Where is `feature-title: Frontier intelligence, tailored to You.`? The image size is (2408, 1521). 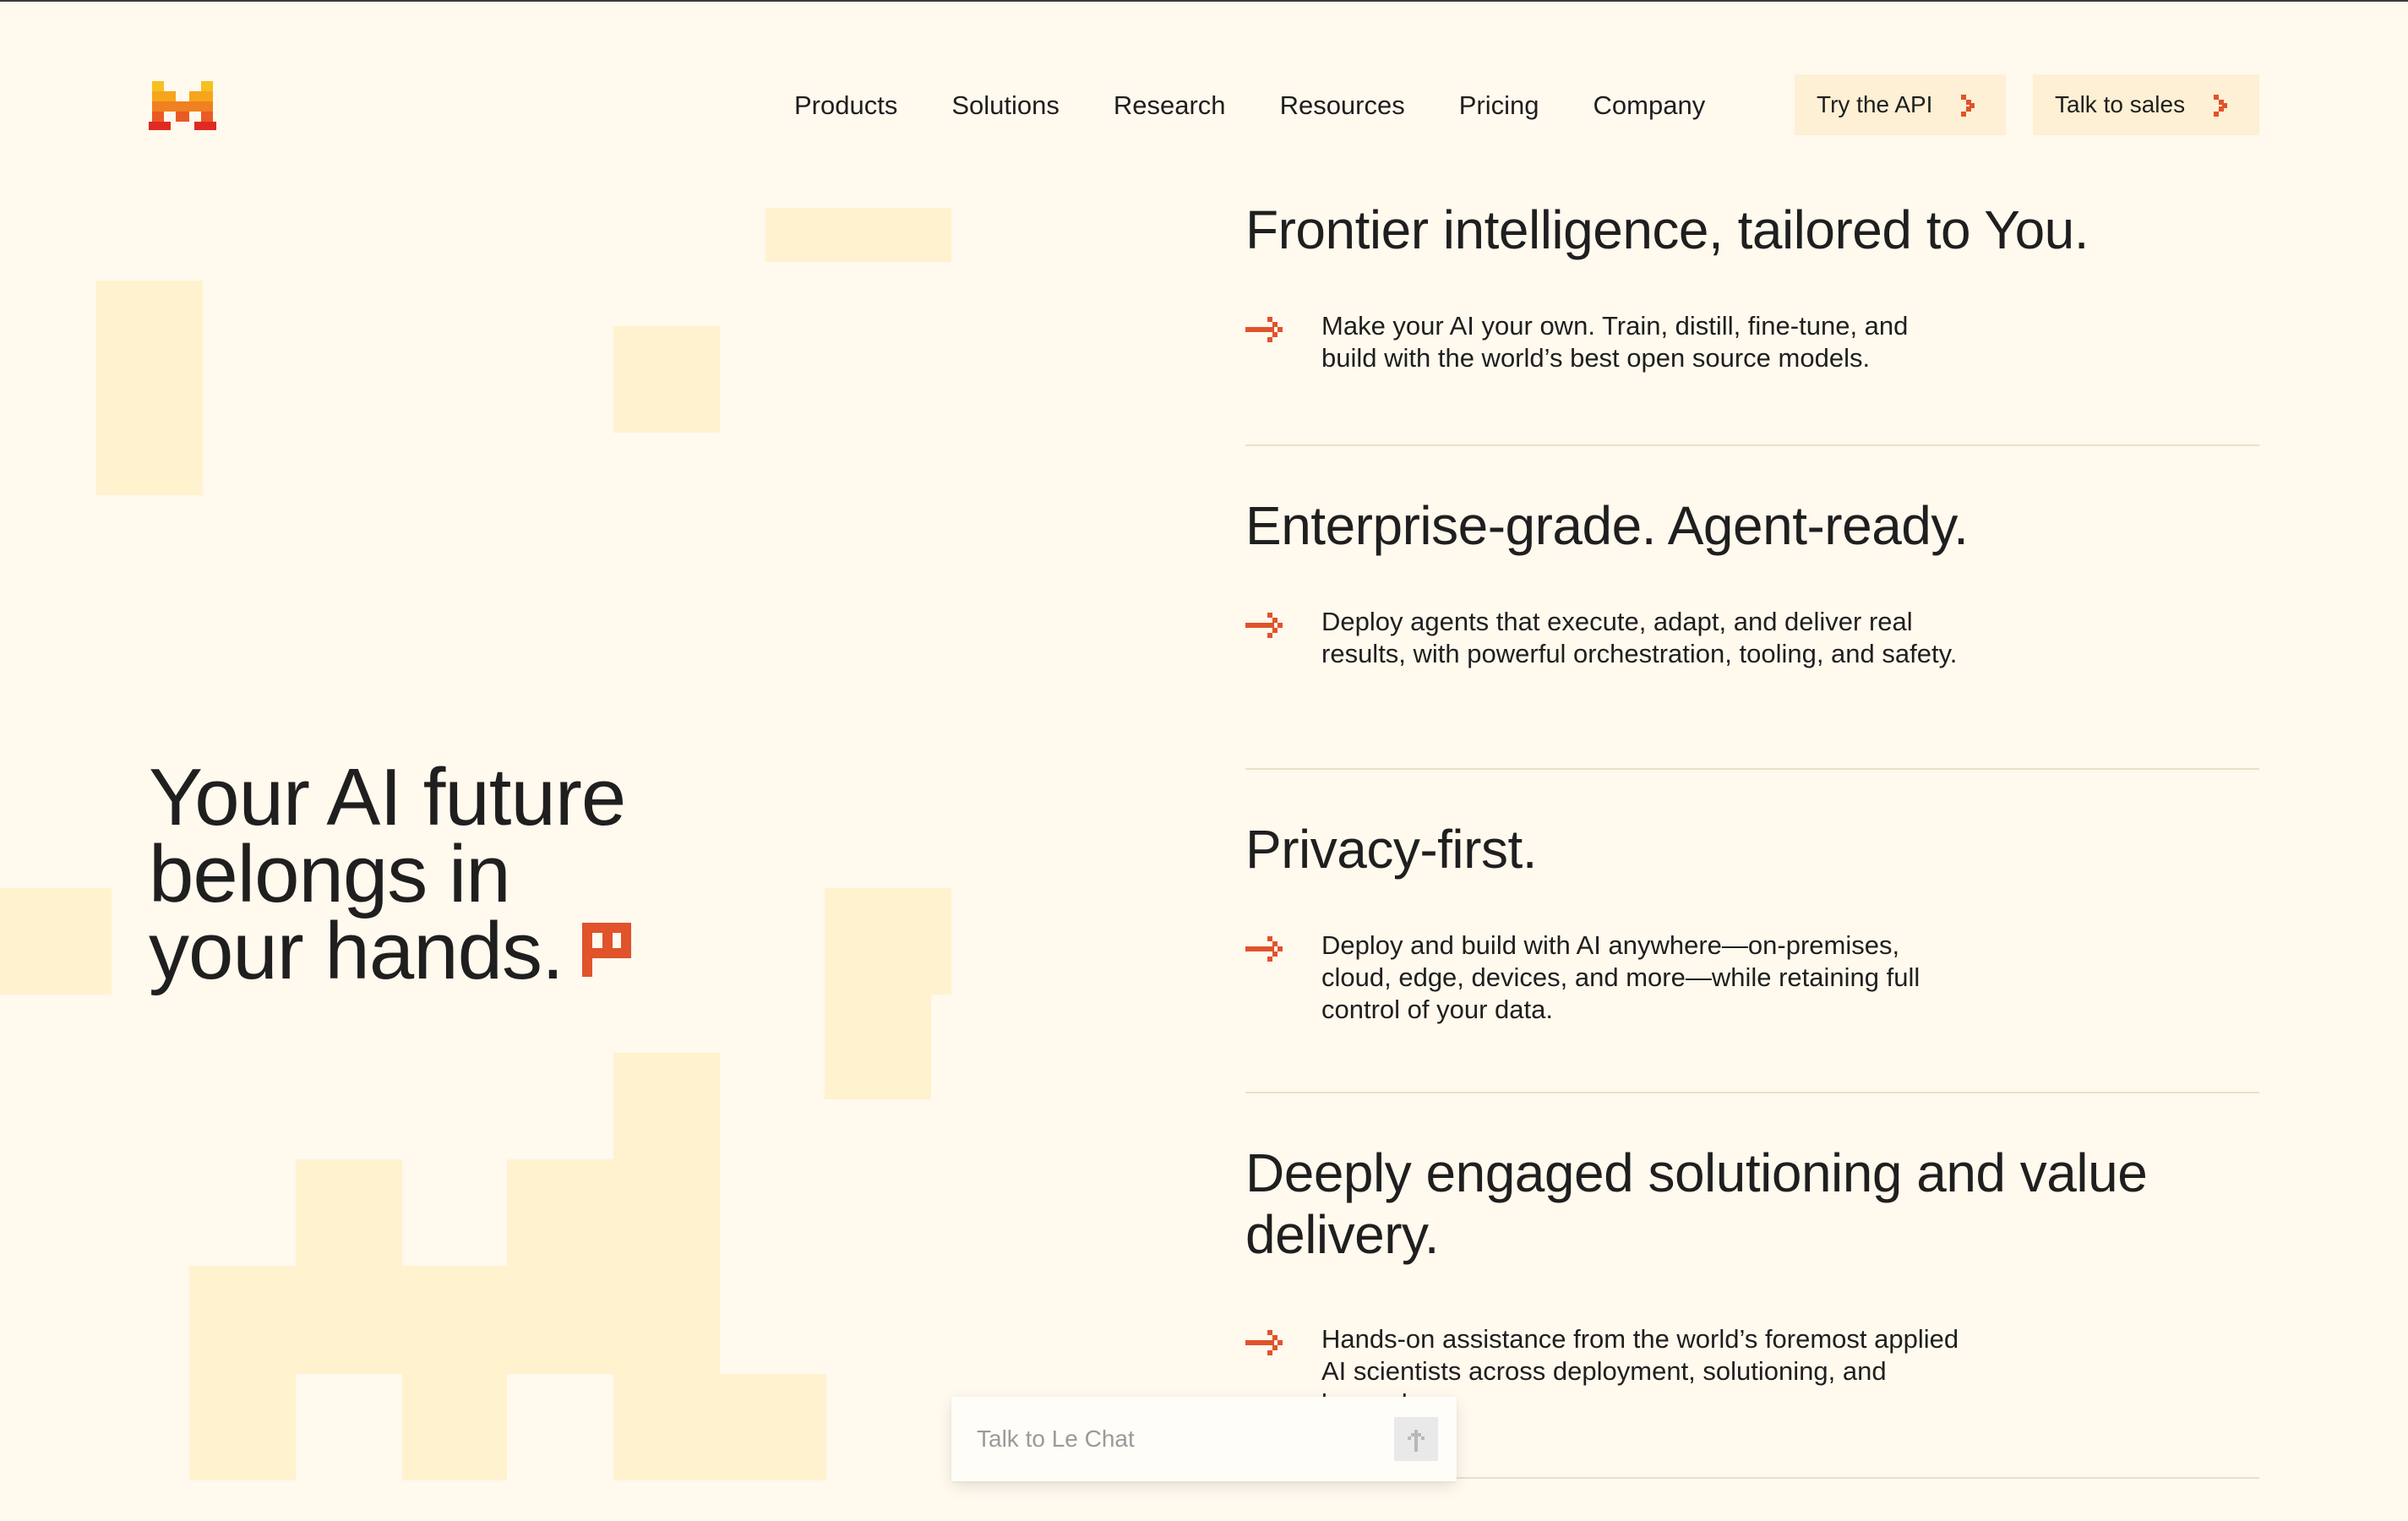 feature-title: Frontier intelligence, tailored to You. is located at coordinates (1667, 229).